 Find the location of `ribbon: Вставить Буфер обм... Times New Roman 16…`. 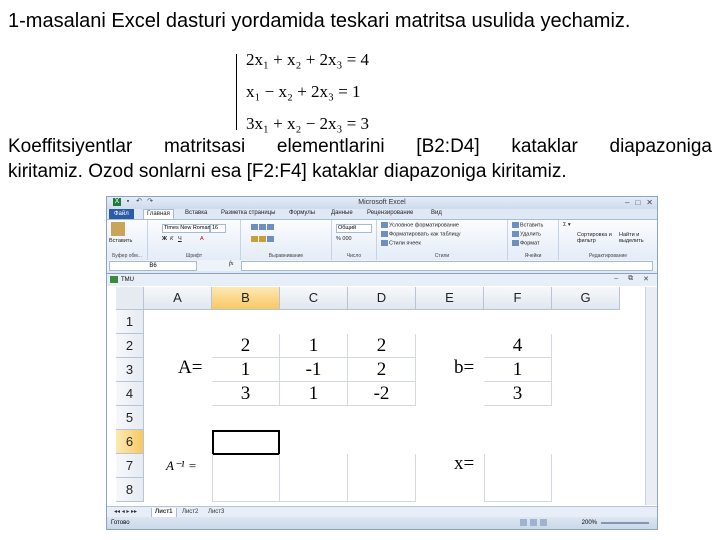

ribbon: Вставить Буфер обм... Times New Roman 16… is located at coordinates (382, 240).